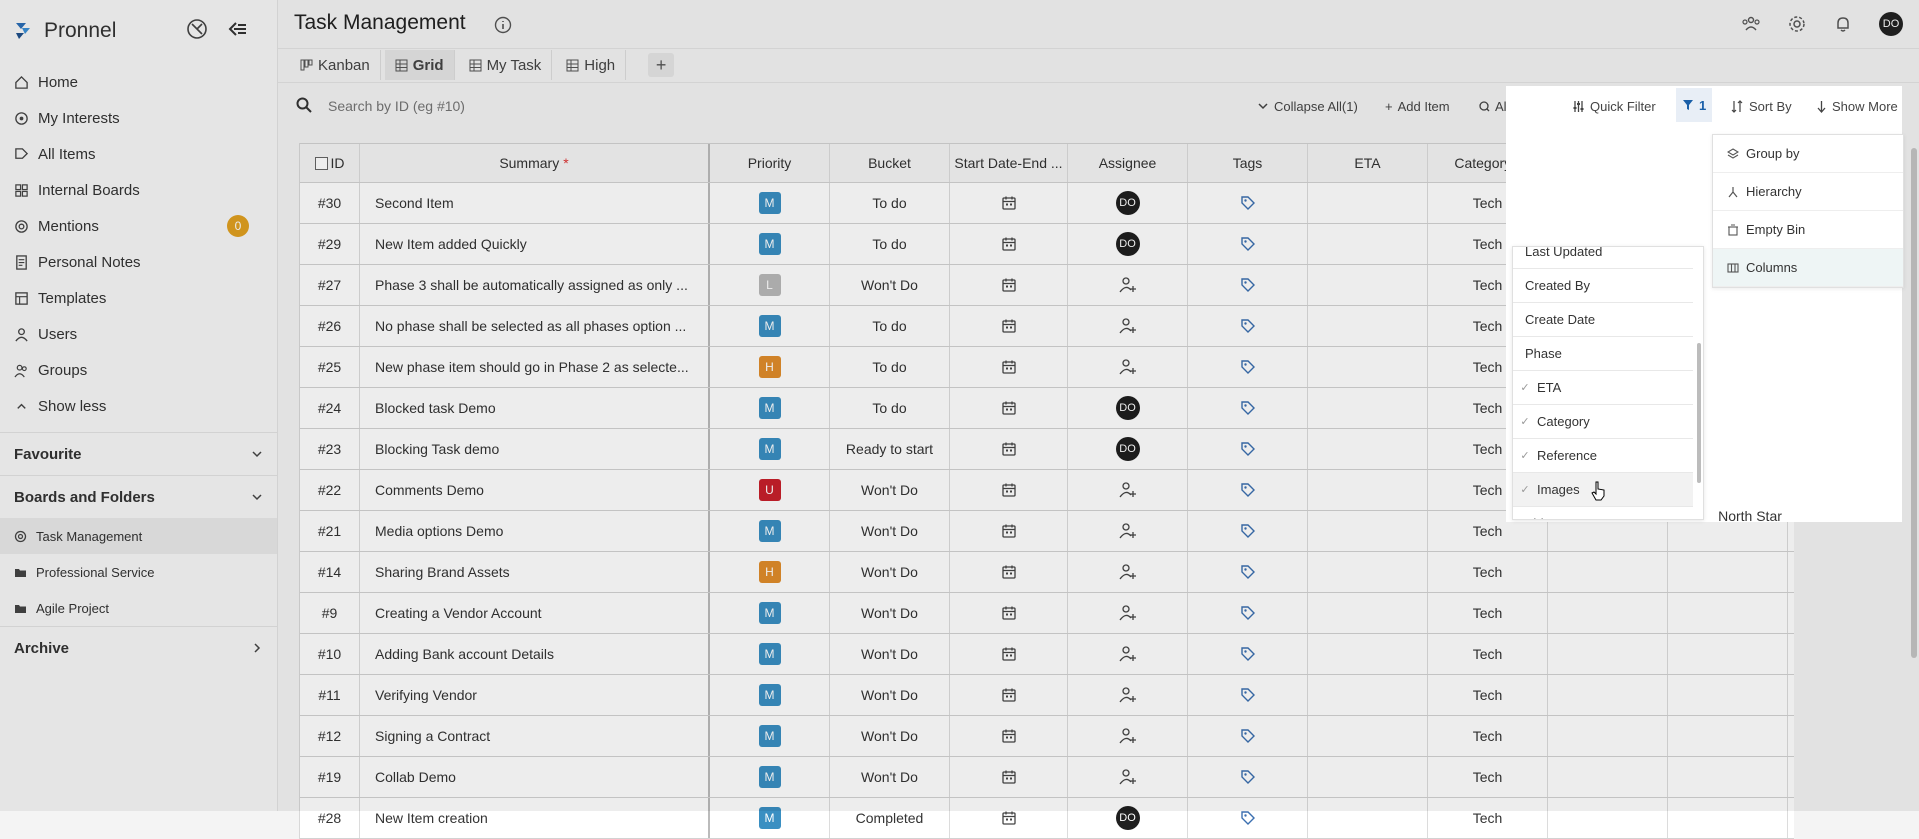  Describe the element at coordinates (591, 65) in the screenshot. I see `view-tab-high: High` at that location.